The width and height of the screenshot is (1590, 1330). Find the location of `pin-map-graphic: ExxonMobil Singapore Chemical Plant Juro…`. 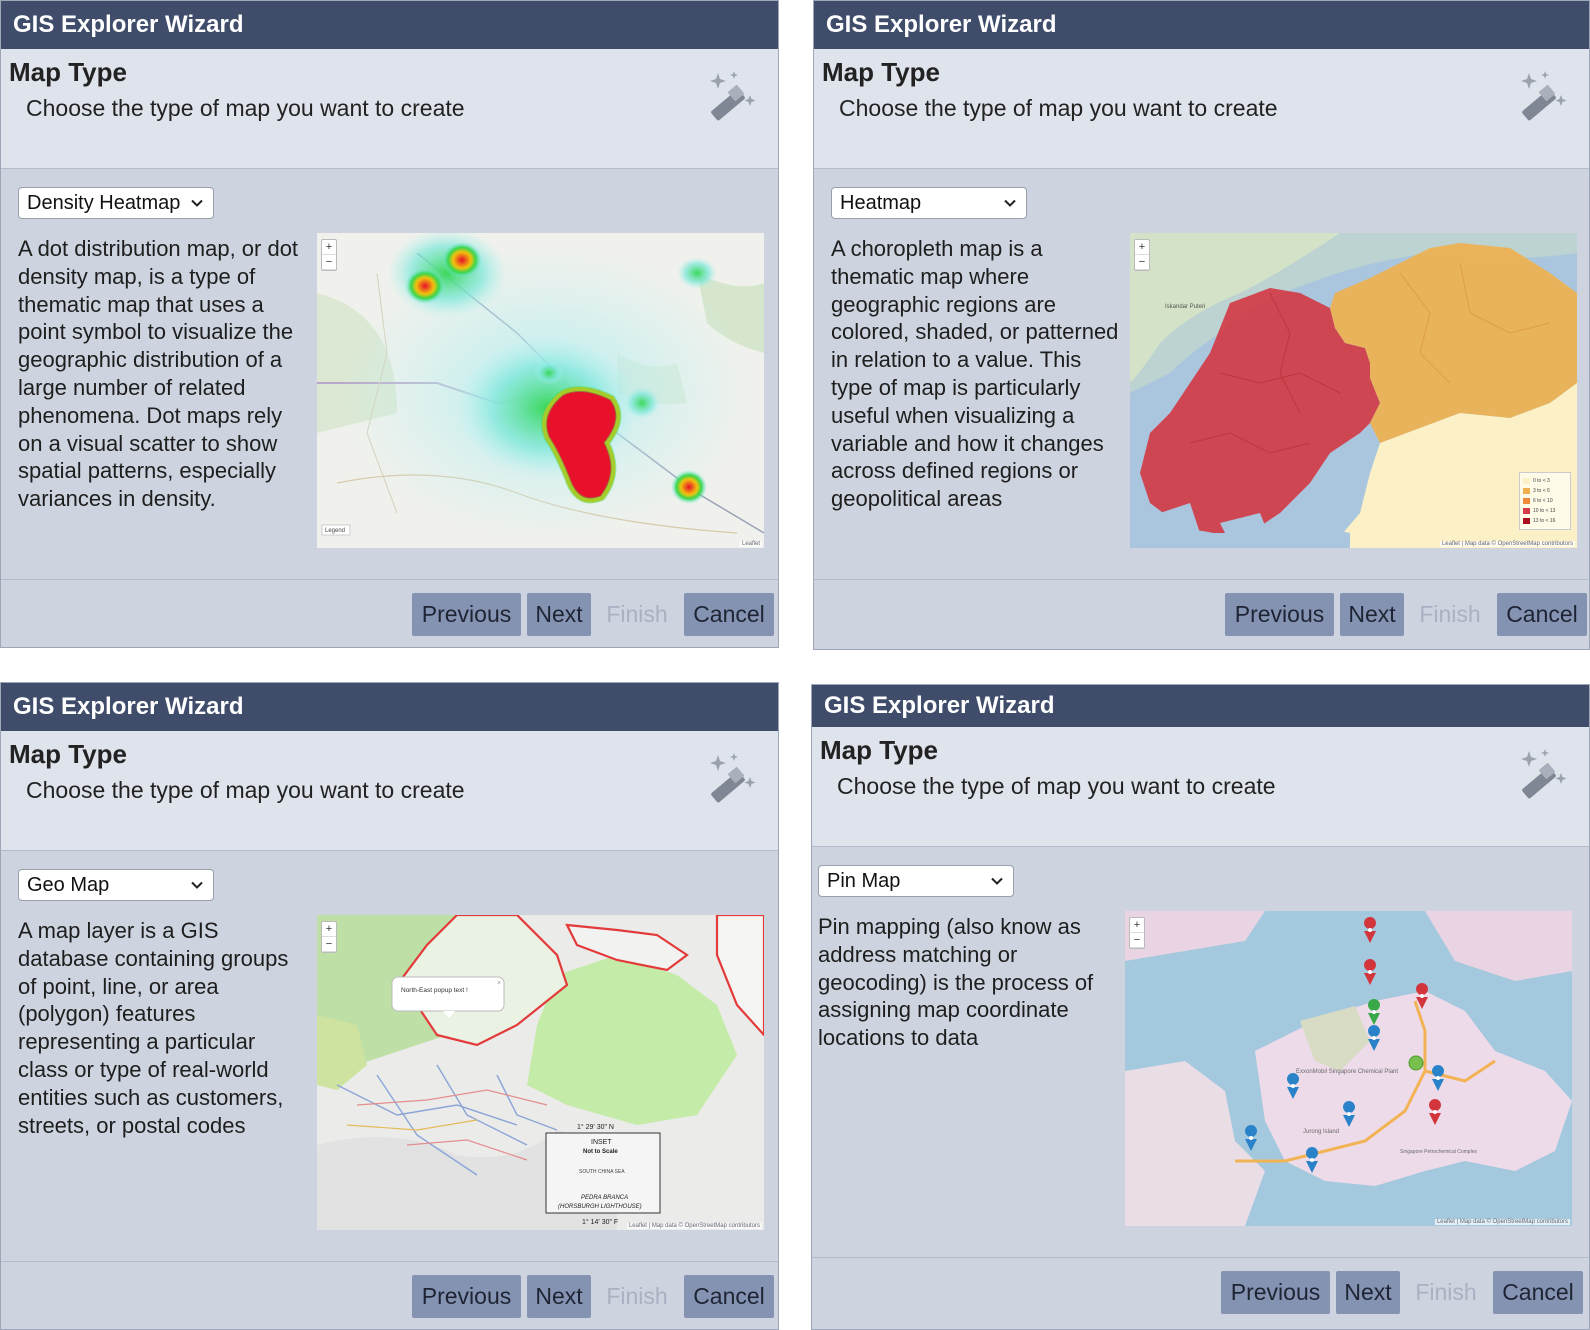

pin-map-graphic: ExxonMobil Singapore Chemical Plant Juro… is located at coordinates (1348, 1068).